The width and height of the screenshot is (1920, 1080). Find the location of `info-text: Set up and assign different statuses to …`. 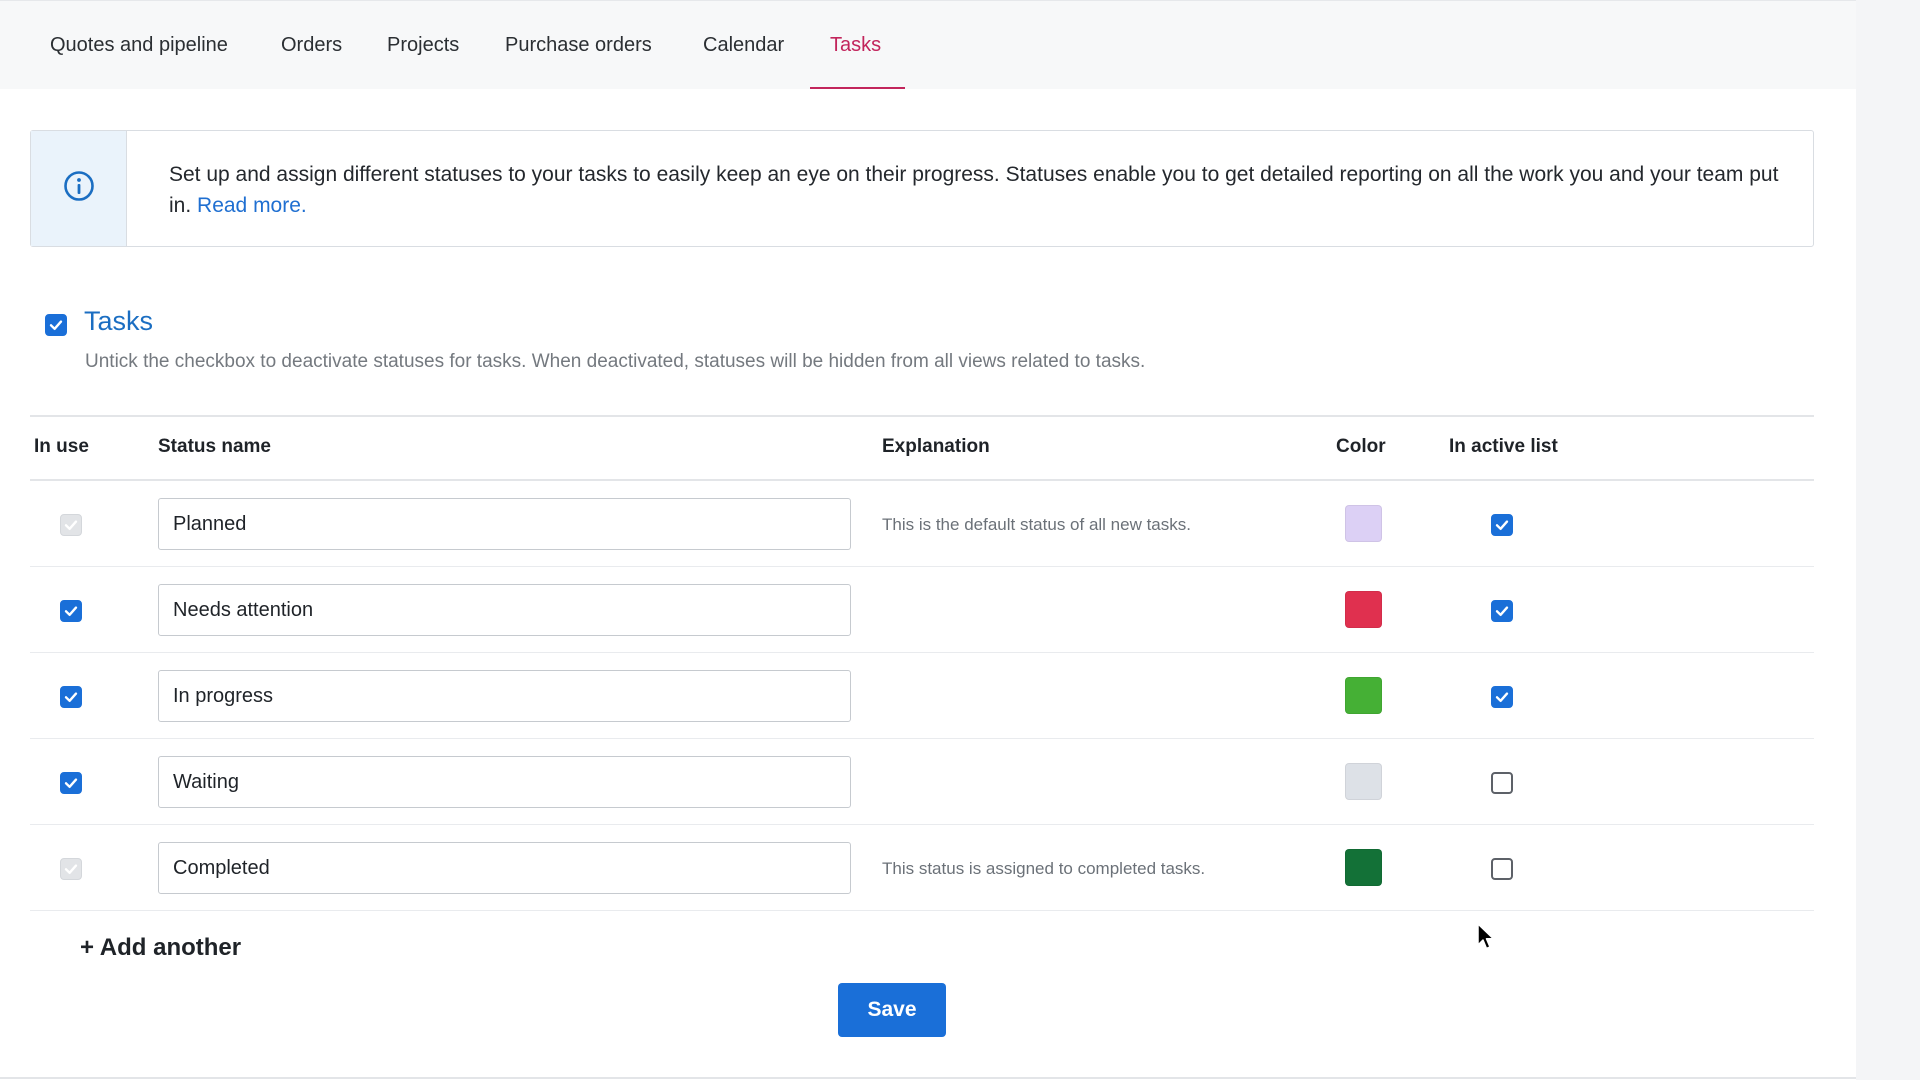

info-text: Set up and assign different statuses to … is located at coordinates (974, 190).